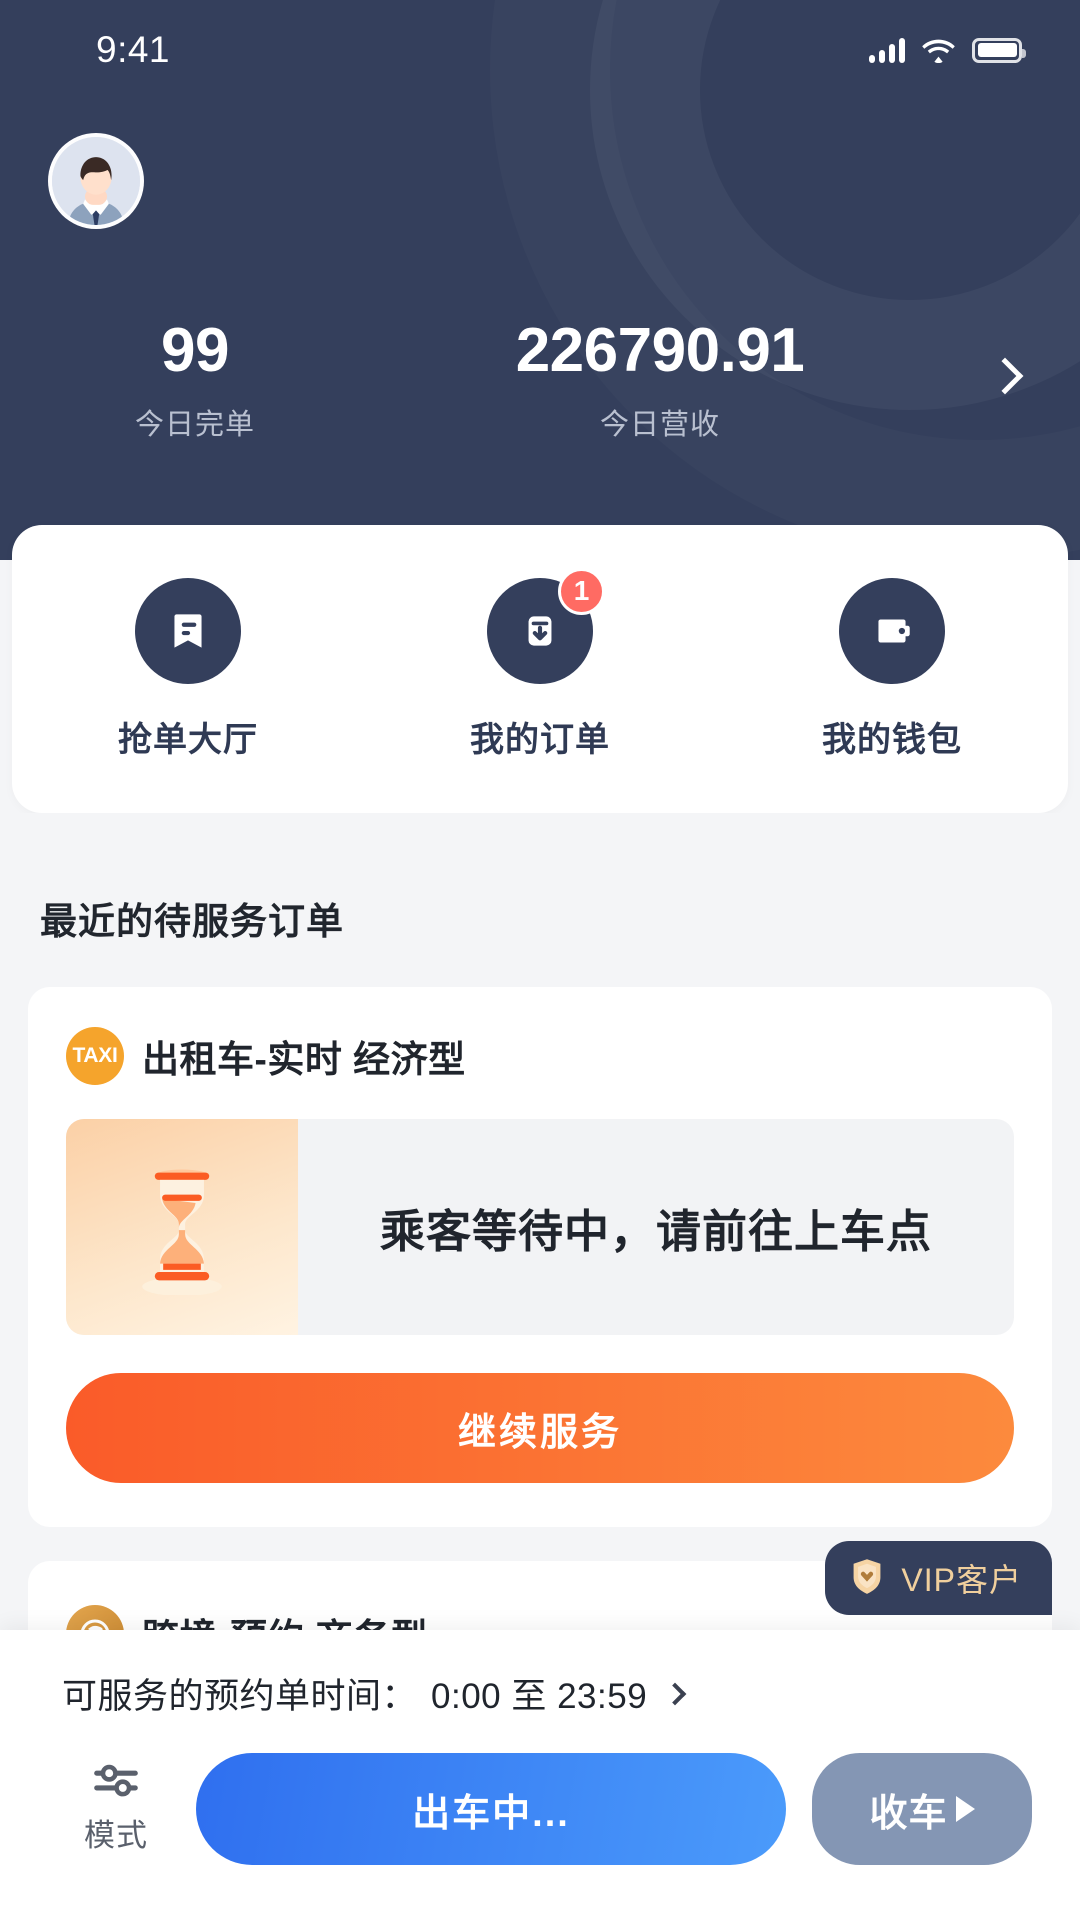  I want to click on order-status-text: 乘客等待中，请前往上车点, so click(655, 1231).